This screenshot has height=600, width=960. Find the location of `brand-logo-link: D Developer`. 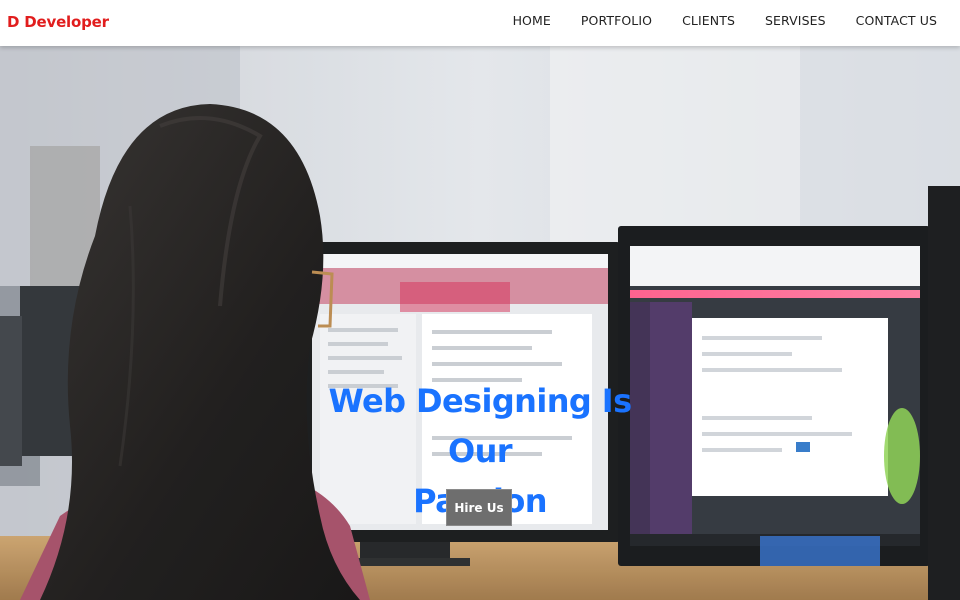

brand-logo-link: D Developer is located at coordinates (58, 22).